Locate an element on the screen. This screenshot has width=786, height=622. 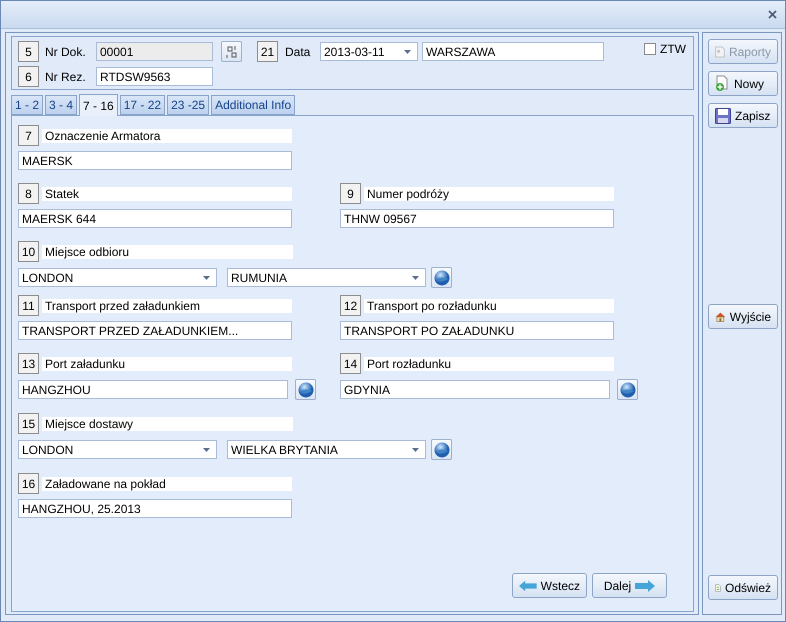
tab: Additional Info is located at coordinates (253, 105).